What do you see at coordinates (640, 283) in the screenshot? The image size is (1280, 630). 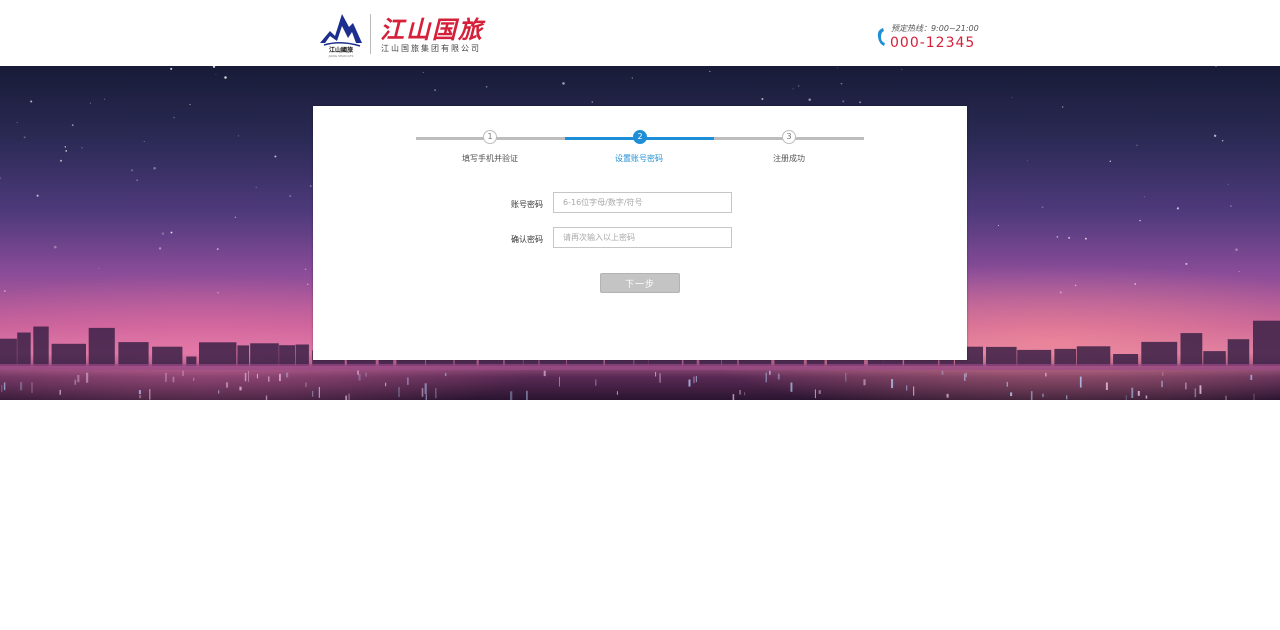 I see `next-step-button: 下一步` at bounding box center [640, 283].